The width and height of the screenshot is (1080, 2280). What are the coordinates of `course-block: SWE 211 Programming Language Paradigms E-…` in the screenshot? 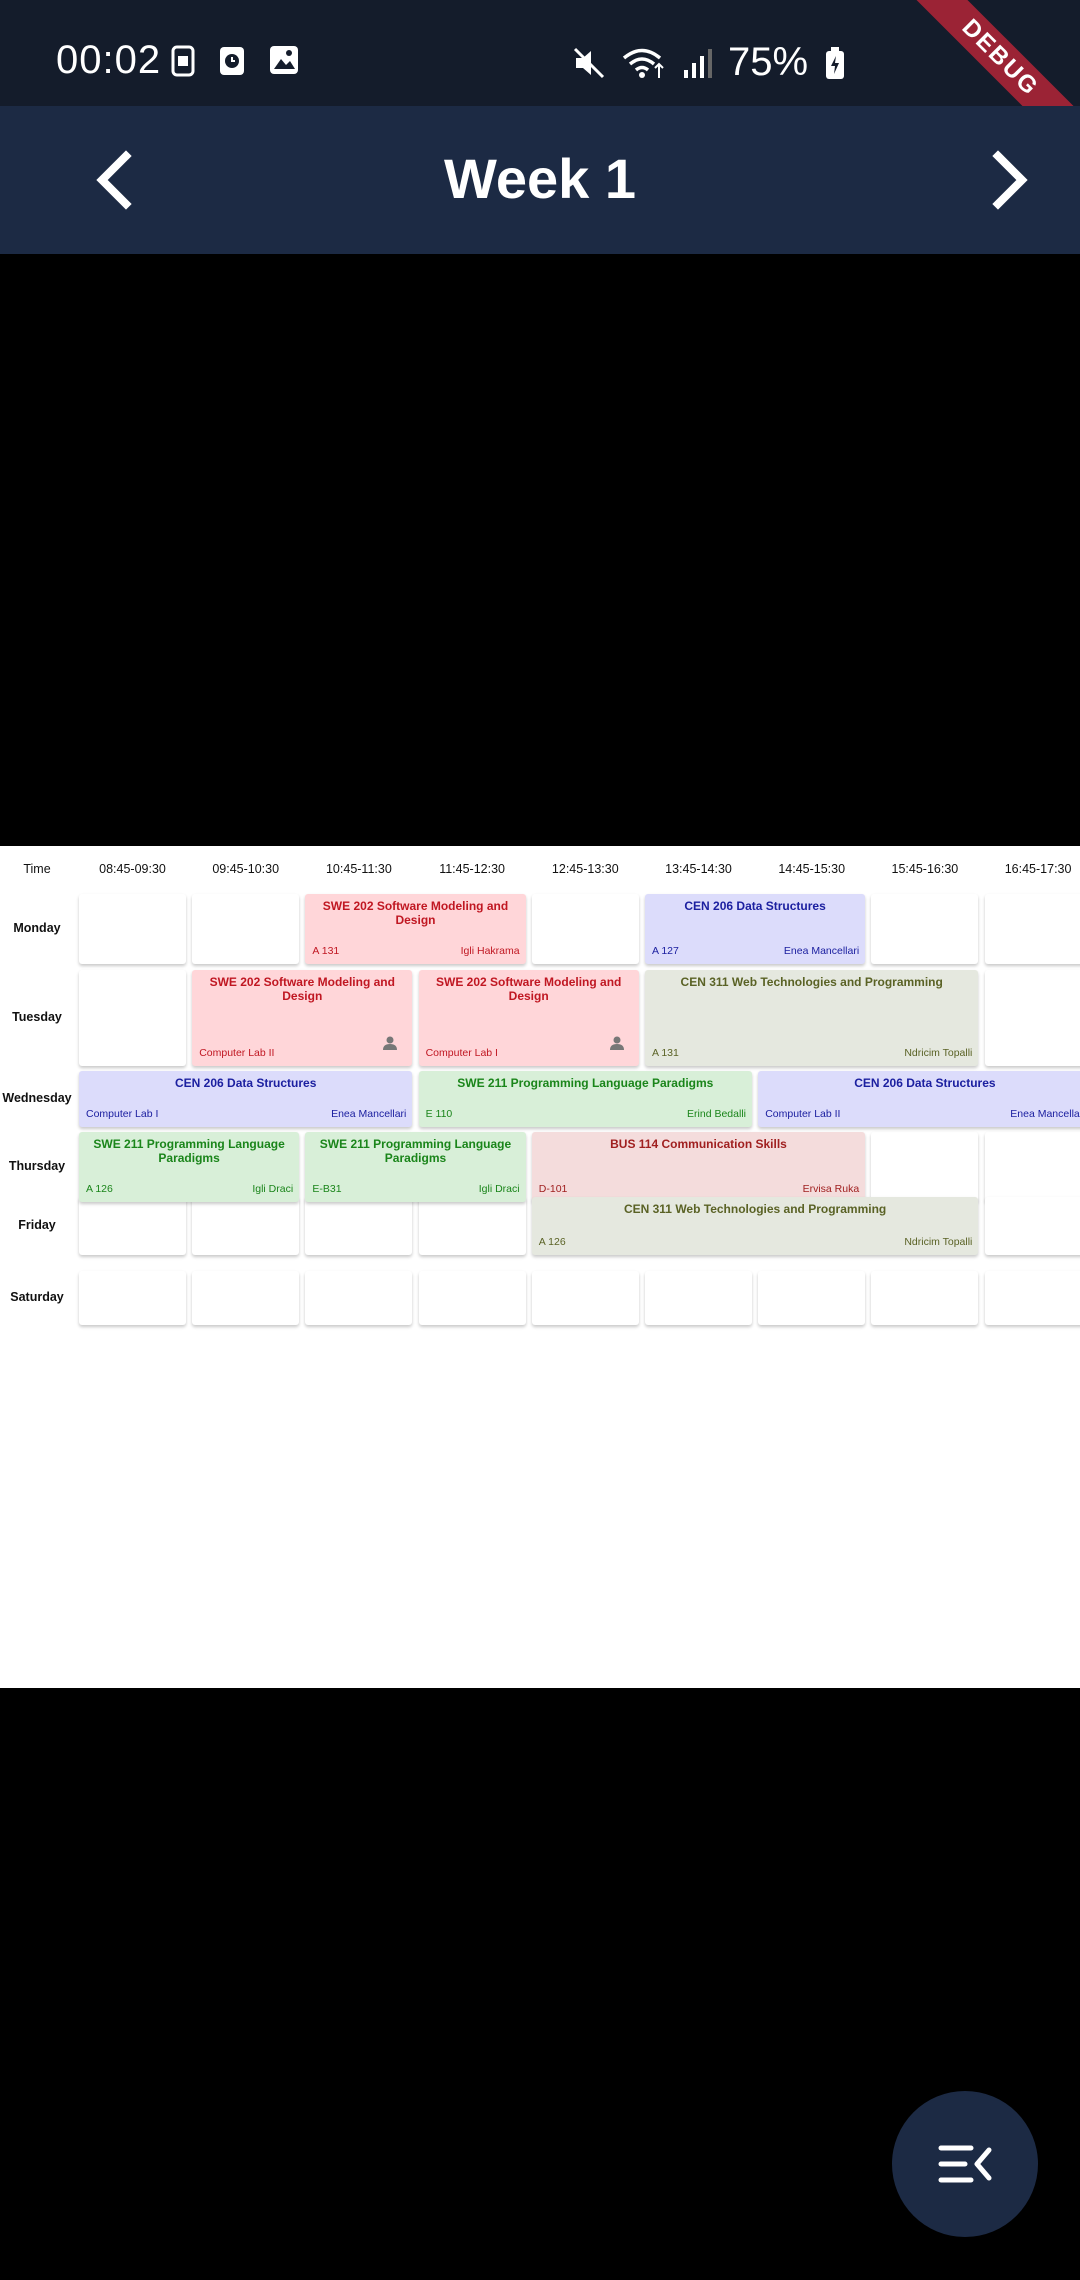 It's located at (415, 1167).